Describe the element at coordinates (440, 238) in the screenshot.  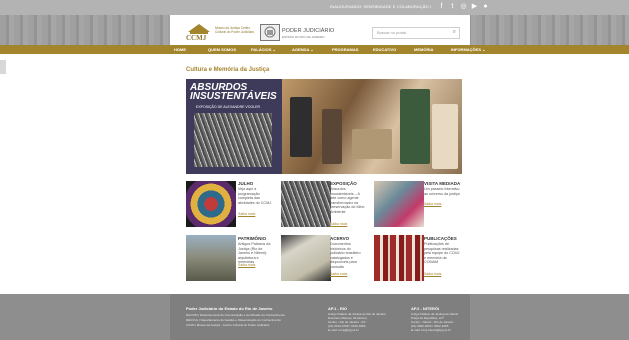
I see `card-title-publicacoes: PUBLICAÇÕES` at that location.